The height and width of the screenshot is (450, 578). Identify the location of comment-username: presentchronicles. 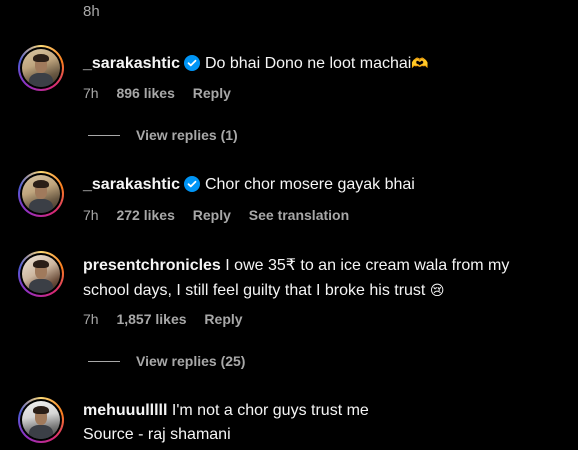
(152, 265).